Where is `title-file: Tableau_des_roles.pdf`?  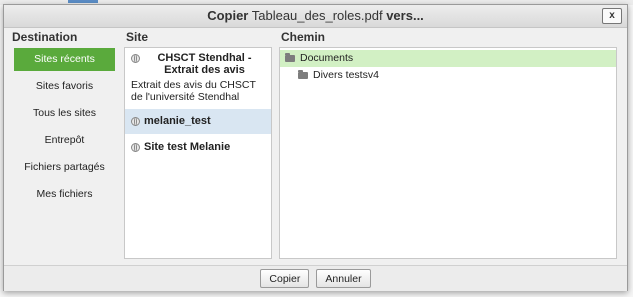 title-file: Tableau_des_roles.pdf is located at coordinates (317, 15).